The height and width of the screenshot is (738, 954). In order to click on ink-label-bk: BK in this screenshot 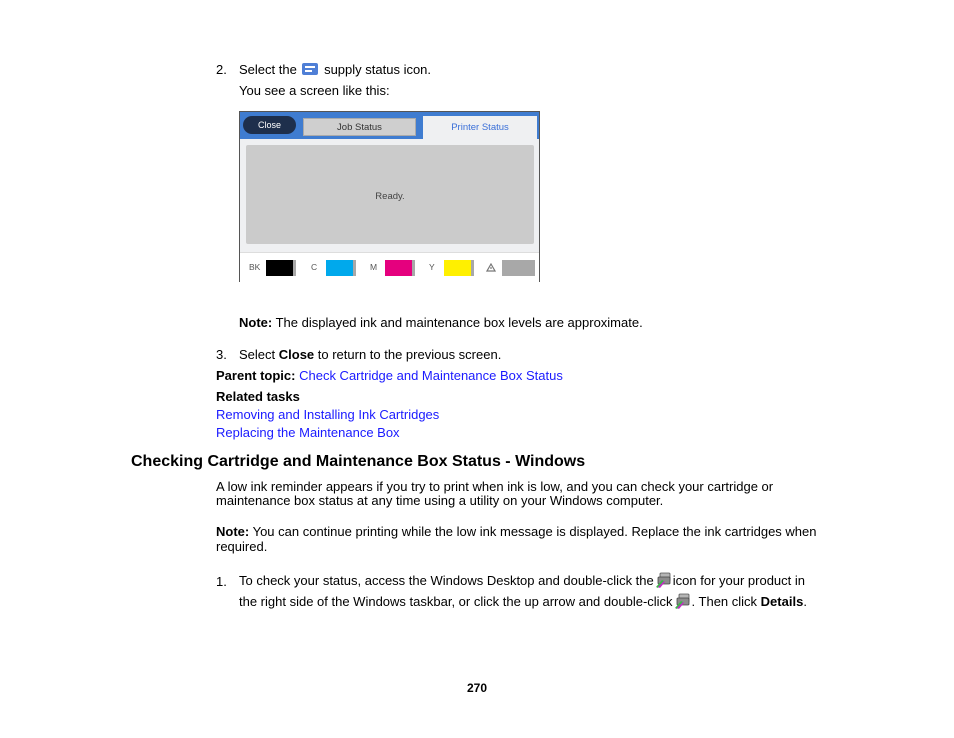, I will do `click(255, 267)`.